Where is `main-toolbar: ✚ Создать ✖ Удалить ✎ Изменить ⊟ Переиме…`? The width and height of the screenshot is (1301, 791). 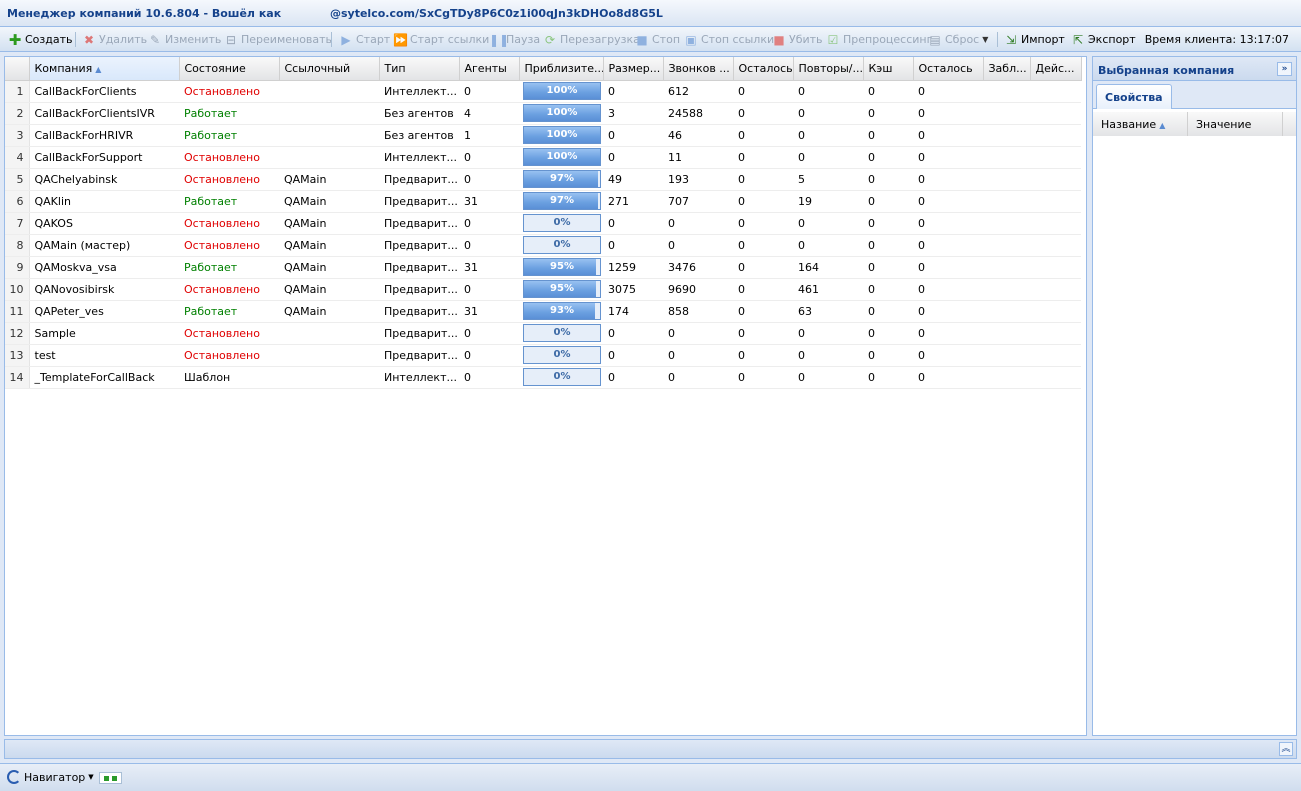 main-toolbar: ✚ Создать ✖ Удалить ✎ Изменить ⊟ Переиме… is located at coordinates (650, 39).